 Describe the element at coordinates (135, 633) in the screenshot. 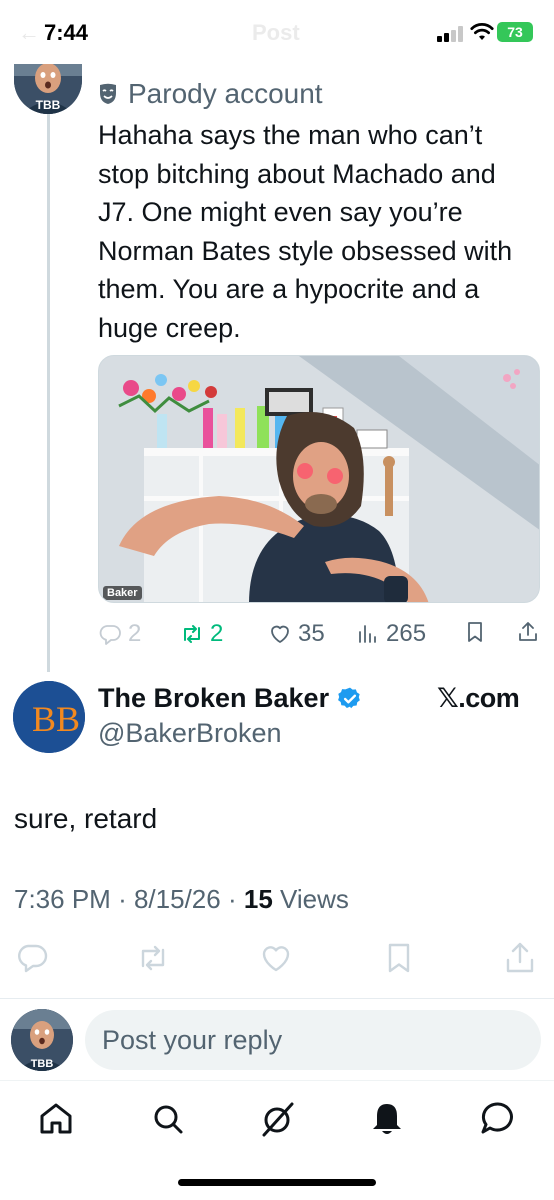

I see `reply-count: 2` at that location.